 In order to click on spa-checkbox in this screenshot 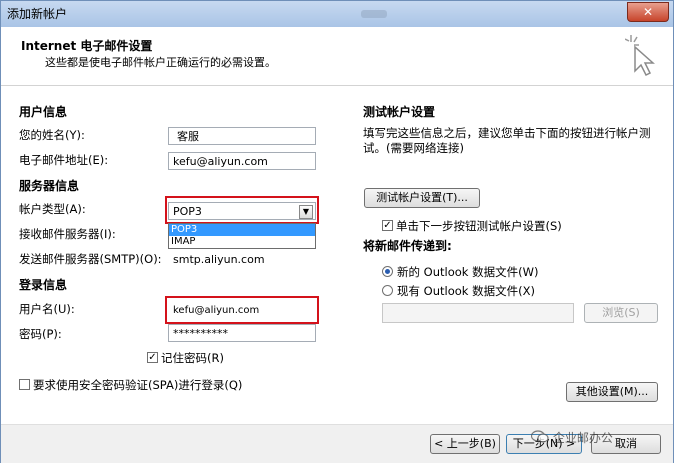, I will do `click(24, 384)`.